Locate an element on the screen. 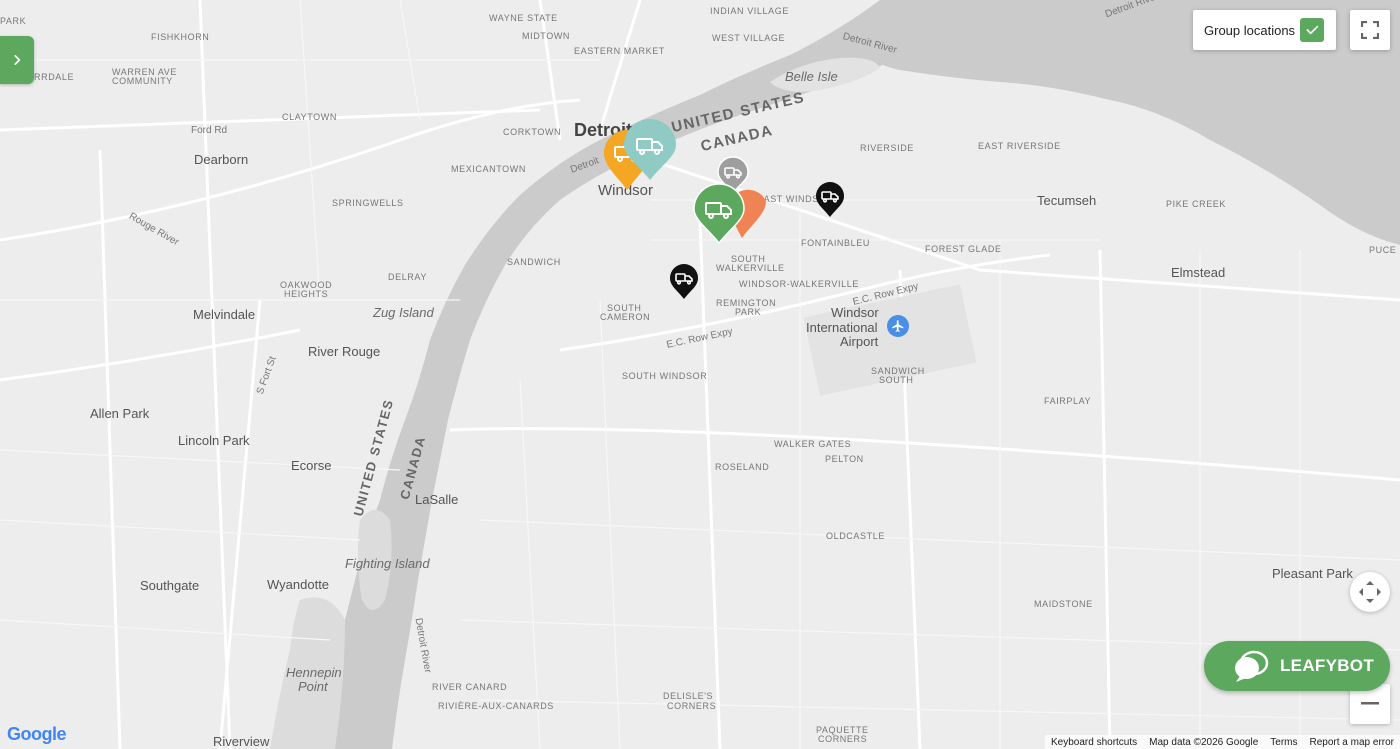 Image resolution: width=1400 pixels, height=749 pixels. place-label: International is located at coordinates (842, 327).